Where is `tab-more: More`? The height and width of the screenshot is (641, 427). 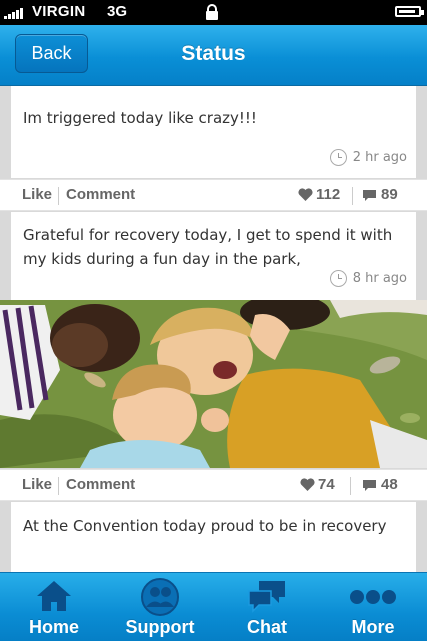 tab-more: More is located at coordinates (373, 607).